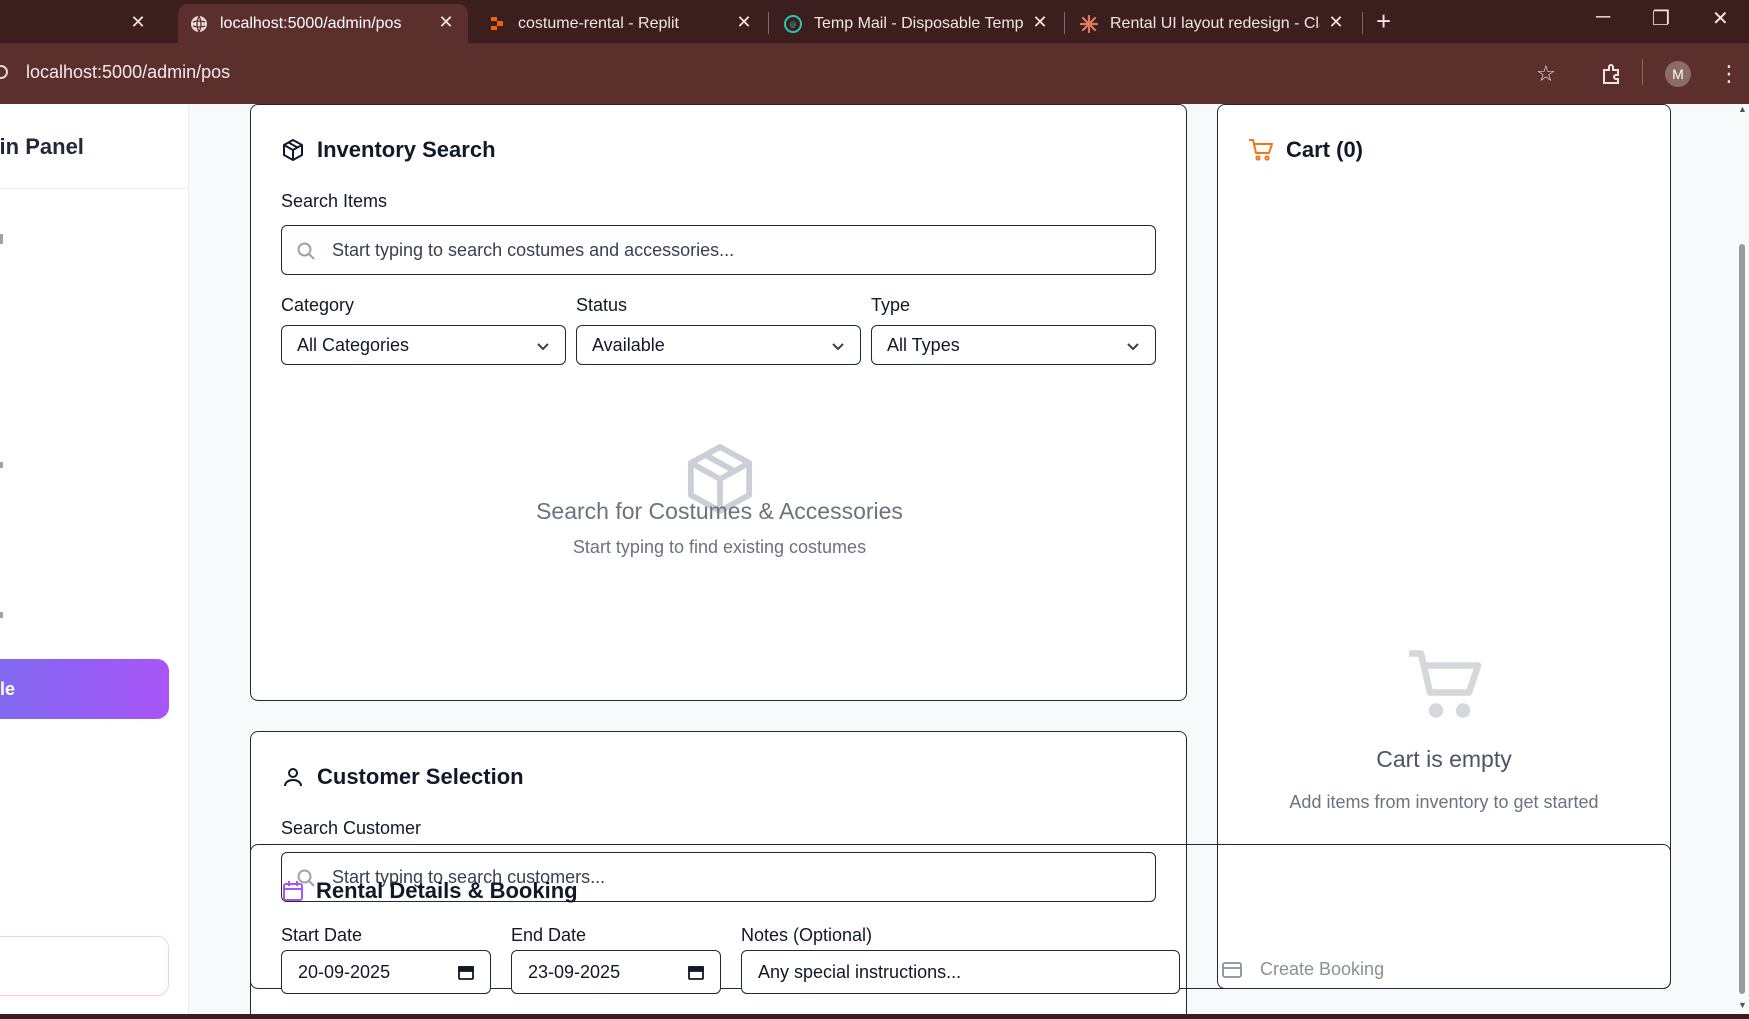 The height and width of the screenshot is (1019, 1749). I want to click on tab-title: Rental UI layout redesign - Clau, so click(1215, 23).